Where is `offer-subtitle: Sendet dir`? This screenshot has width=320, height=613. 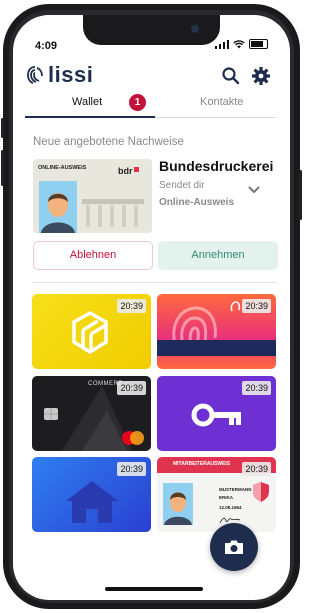 offer-subtitle: Sendet dir is located at coordinates (182, 185).